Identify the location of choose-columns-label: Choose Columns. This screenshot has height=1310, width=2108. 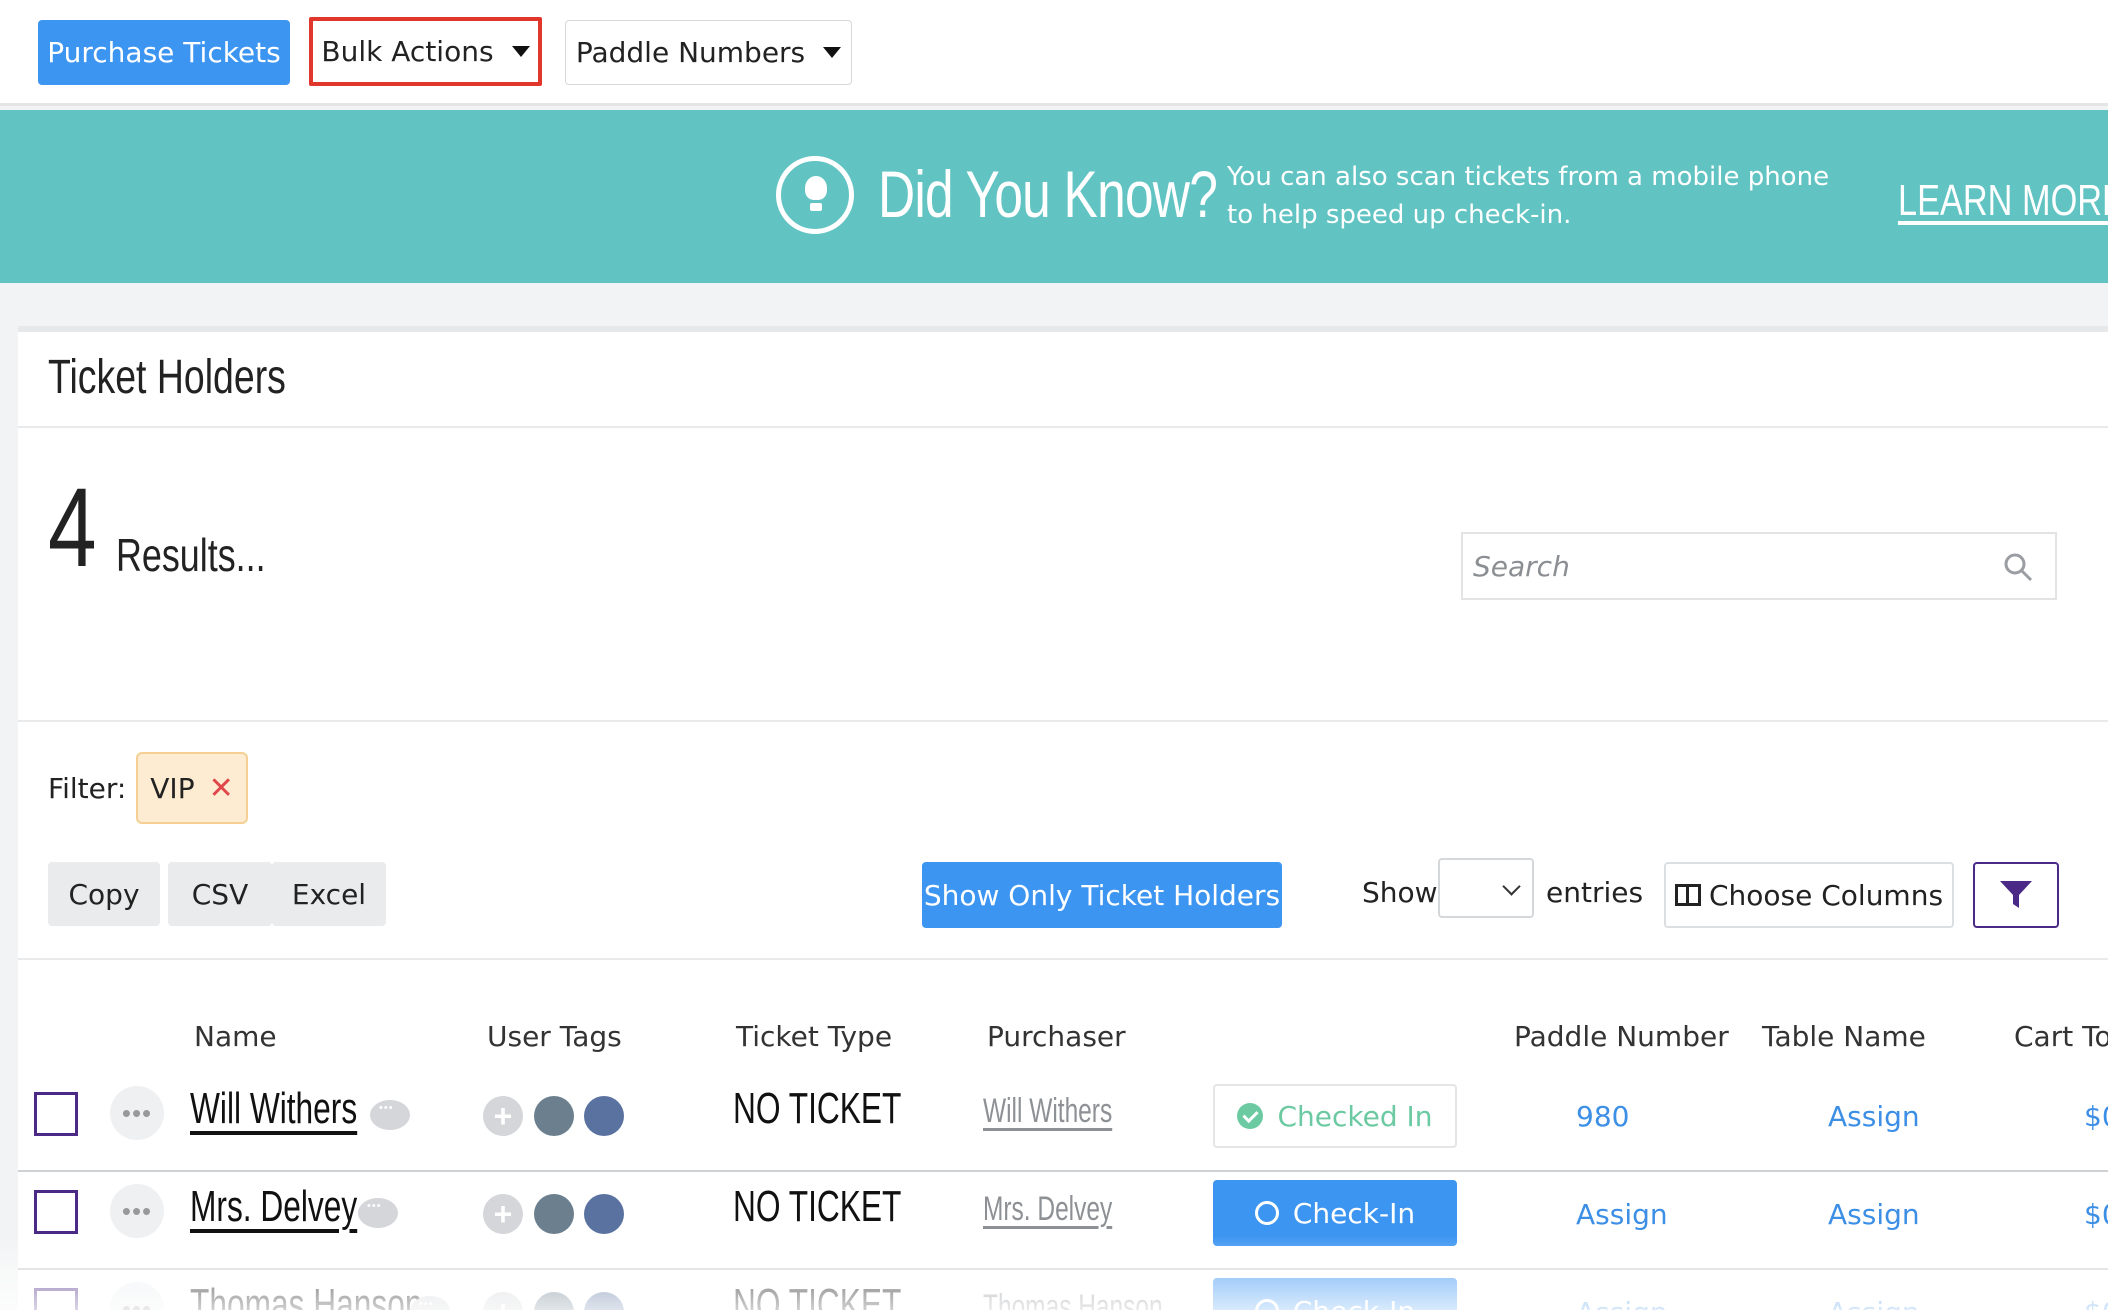
(1826, 895).